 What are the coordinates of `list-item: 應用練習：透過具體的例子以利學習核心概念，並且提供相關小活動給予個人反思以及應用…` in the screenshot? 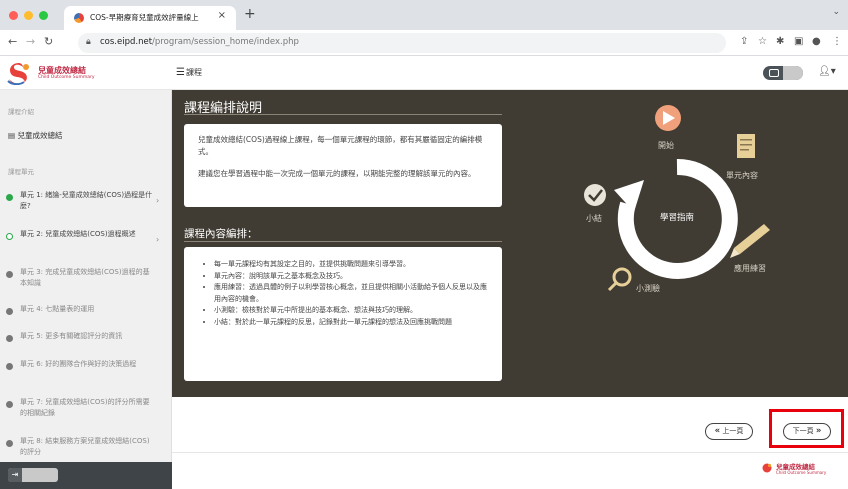 It's located at (351, 293).